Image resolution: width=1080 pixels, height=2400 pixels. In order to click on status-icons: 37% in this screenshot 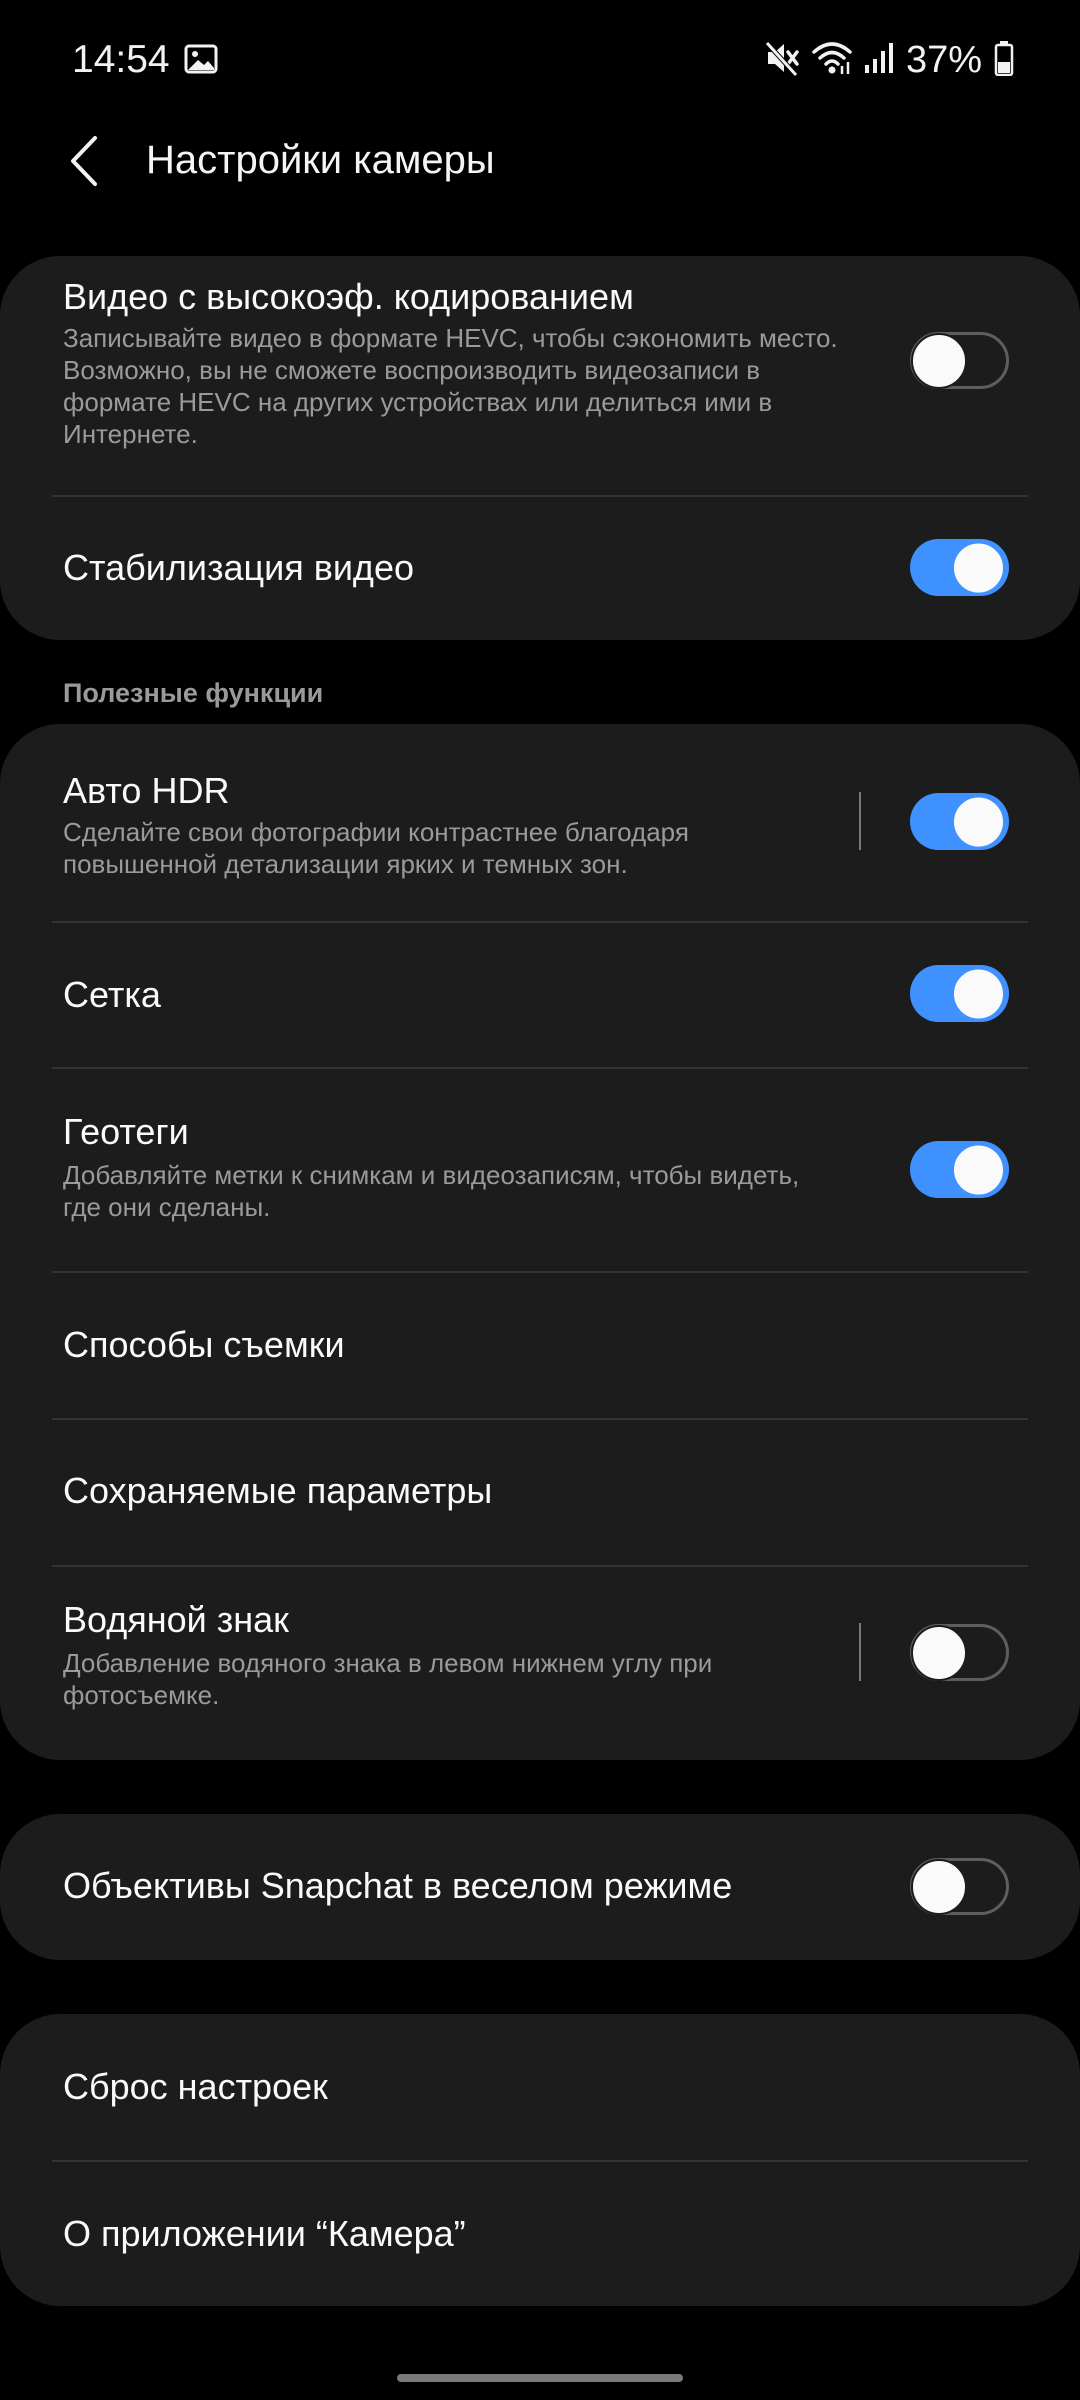, I will do `click(889, 60)`.